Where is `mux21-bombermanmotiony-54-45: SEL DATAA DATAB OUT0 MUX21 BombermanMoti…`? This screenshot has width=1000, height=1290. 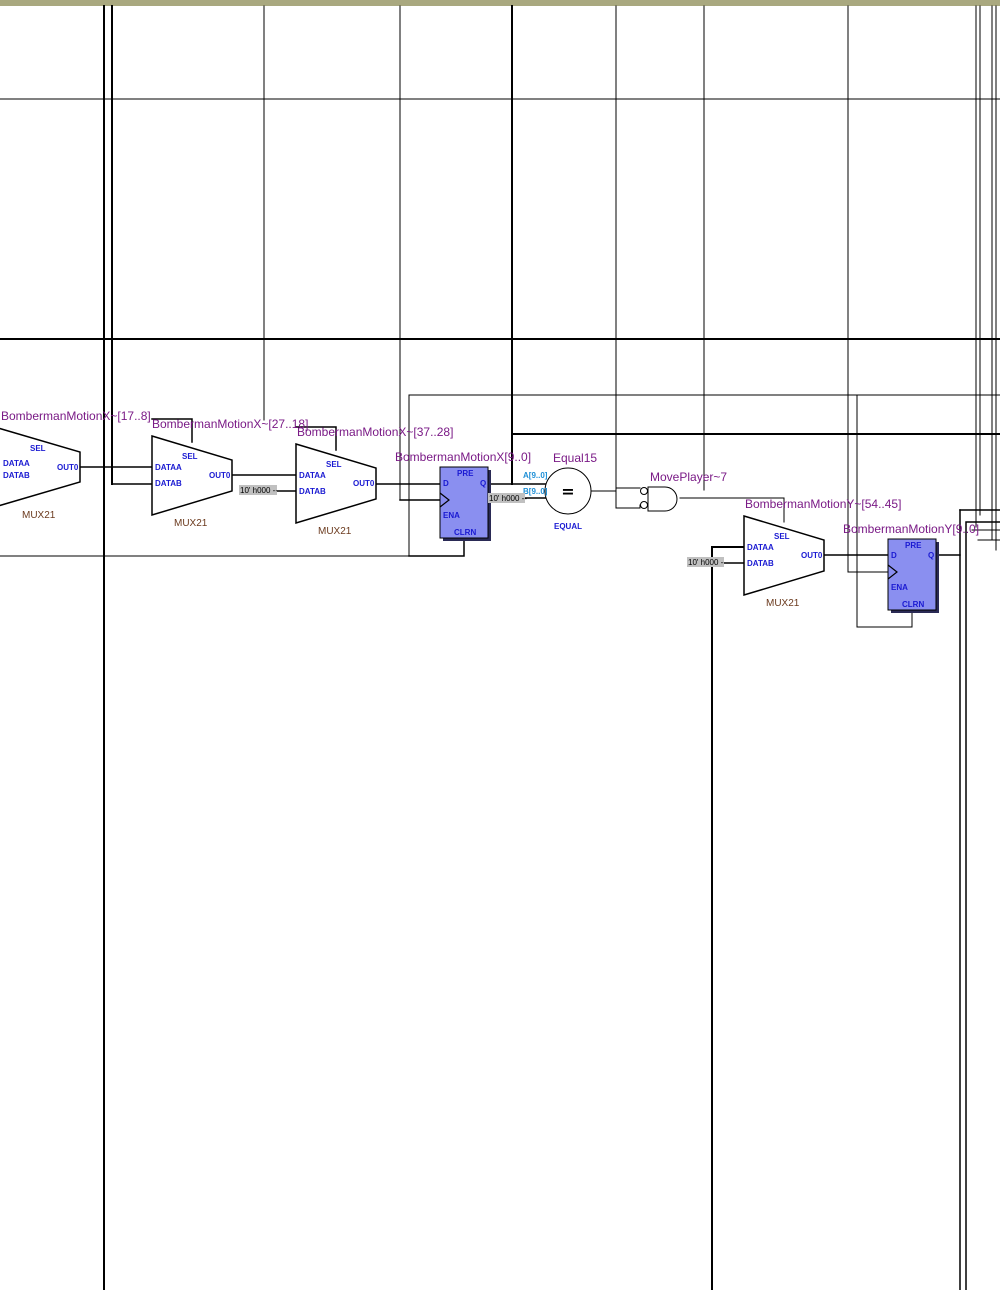
mux21-bombermanmotiony-54-45: SEL DATAA DATAB OUT0 MUX21 BombermanMoti… is located at coordinates (822, 553).